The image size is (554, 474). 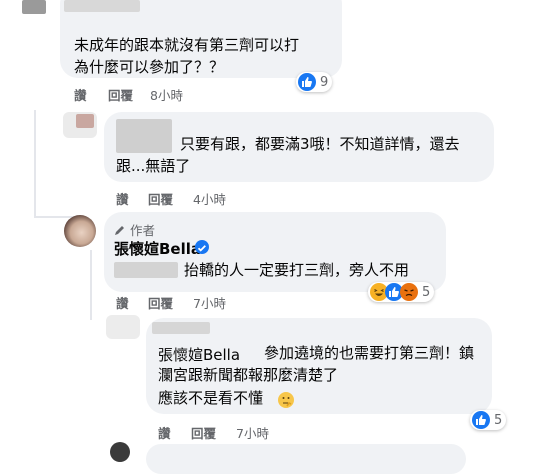 I want to click on author-avatar, so click(x=80, y=231).